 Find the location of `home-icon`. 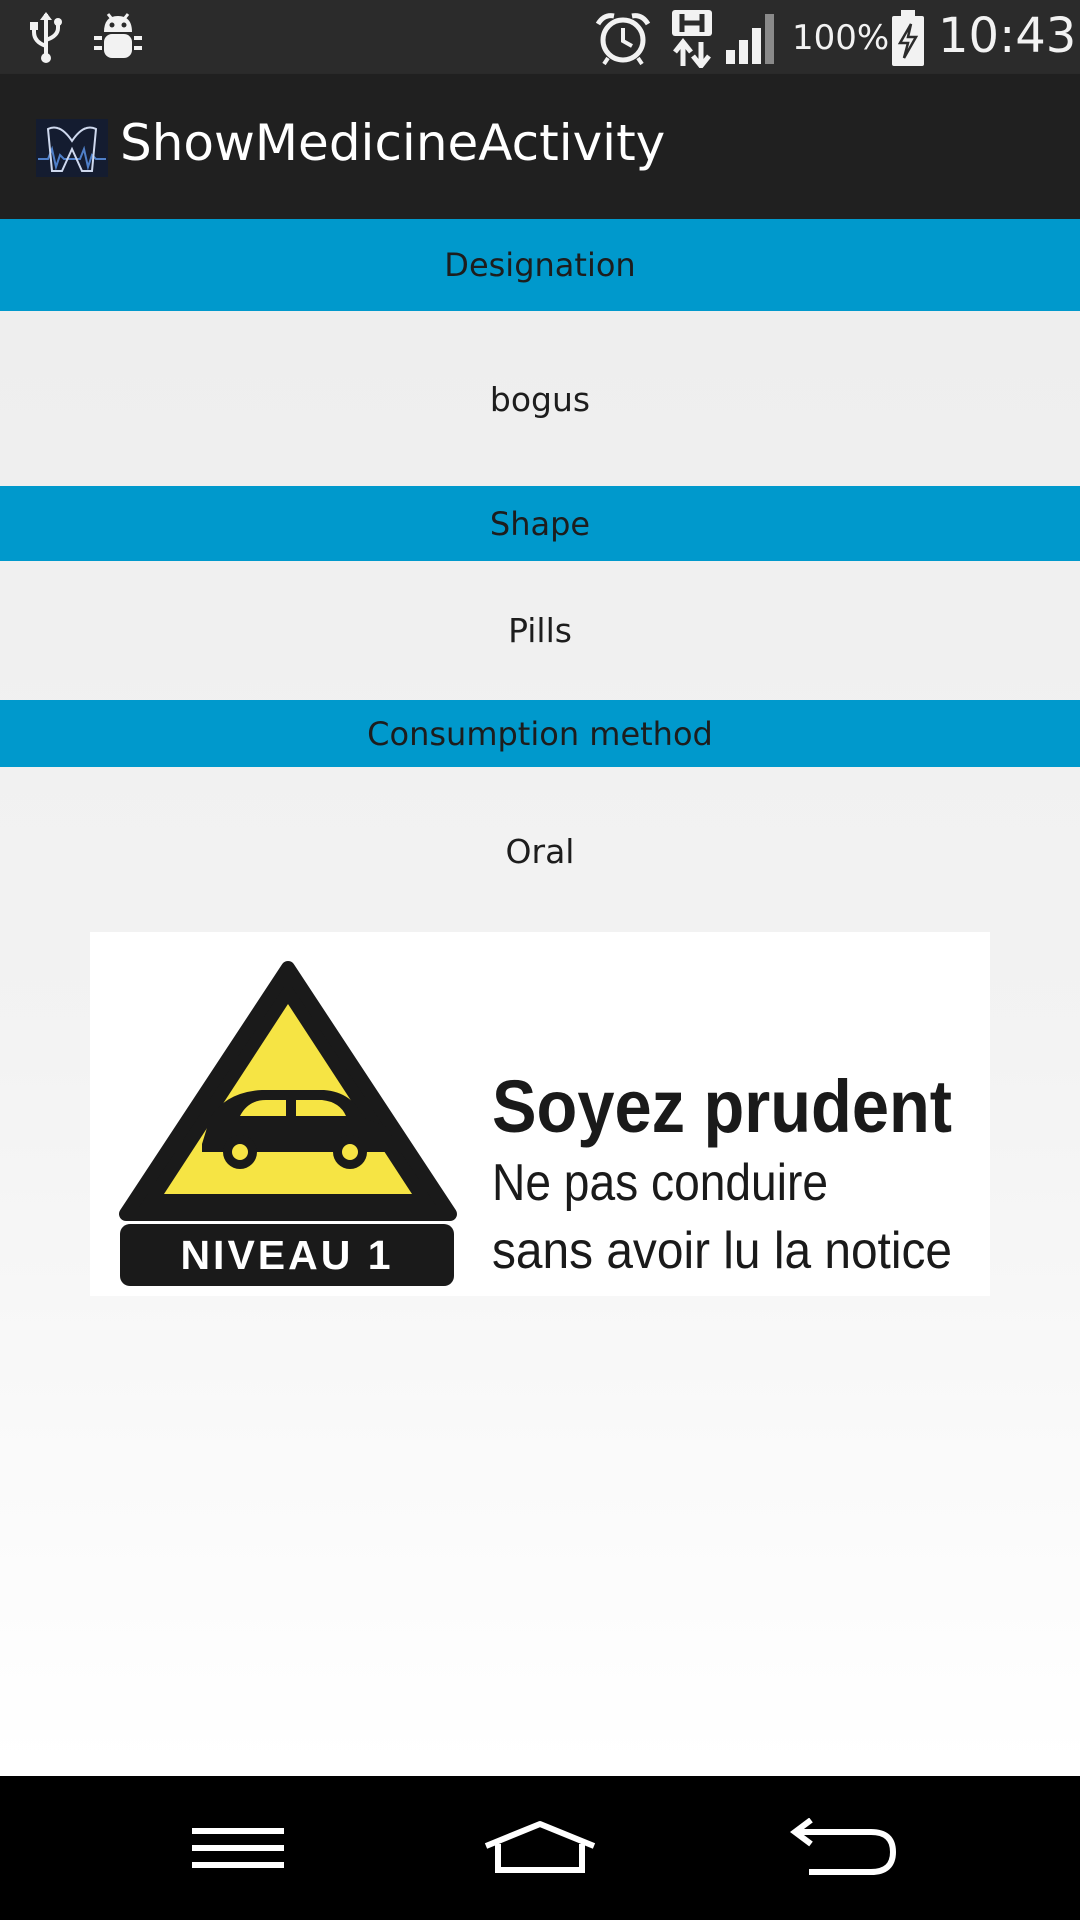

home-icon is located at coordinates (540, 1847).